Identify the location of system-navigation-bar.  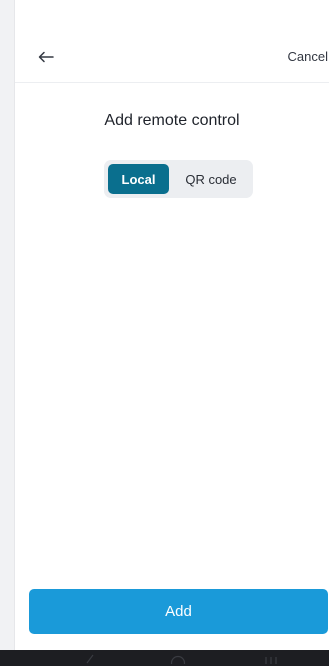
(164, 658).